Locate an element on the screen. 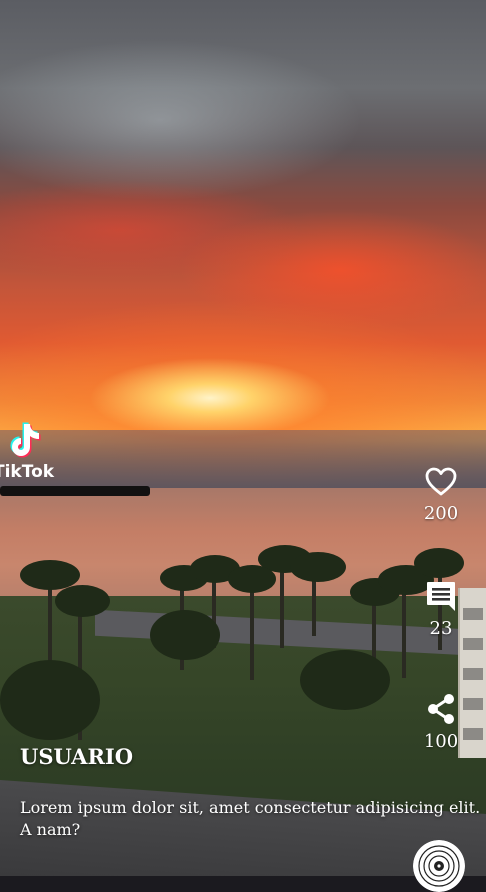  comment-count: 23 is located at coordinates (441, 628).